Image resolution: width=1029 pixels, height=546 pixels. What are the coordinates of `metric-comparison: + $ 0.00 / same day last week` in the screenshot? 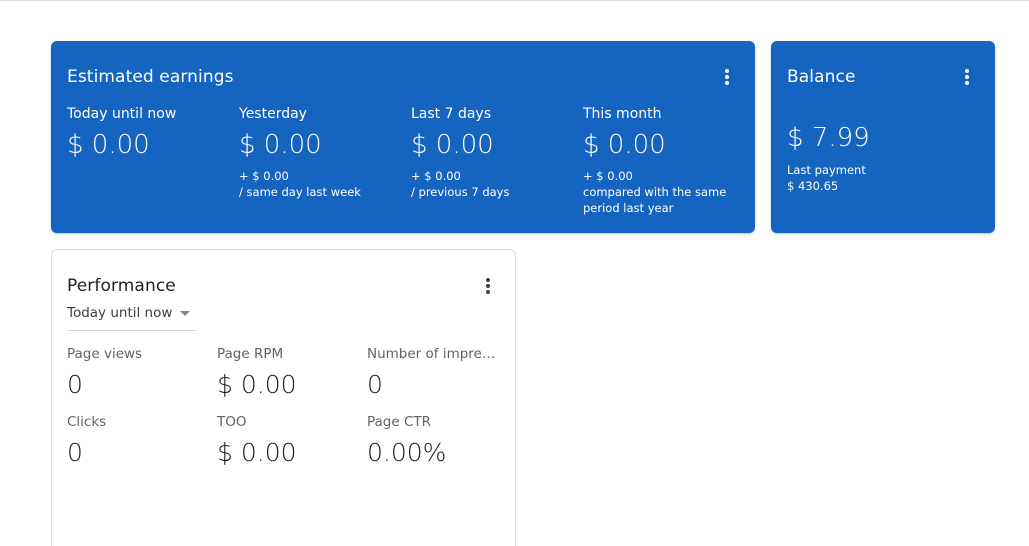 It's located at (300, 184).